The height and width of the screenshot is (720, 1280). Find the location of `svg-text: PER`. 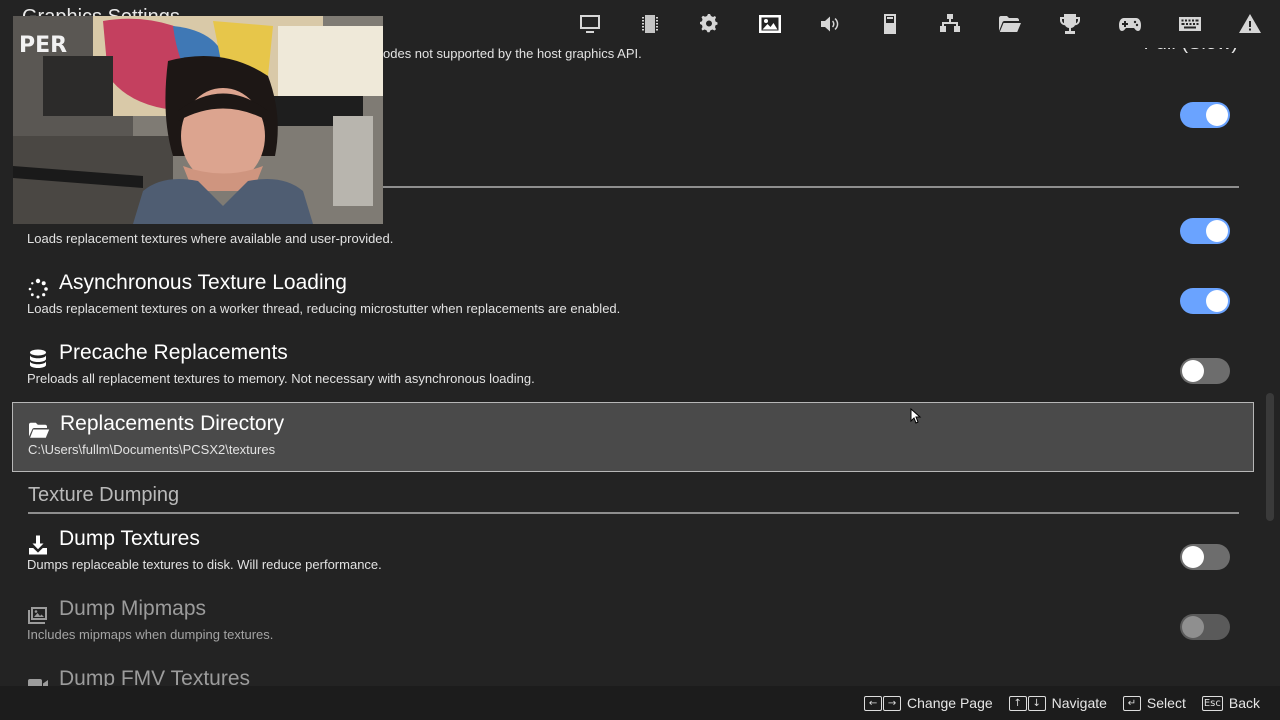

svg-text: PER is located at coordinates (43, 45).